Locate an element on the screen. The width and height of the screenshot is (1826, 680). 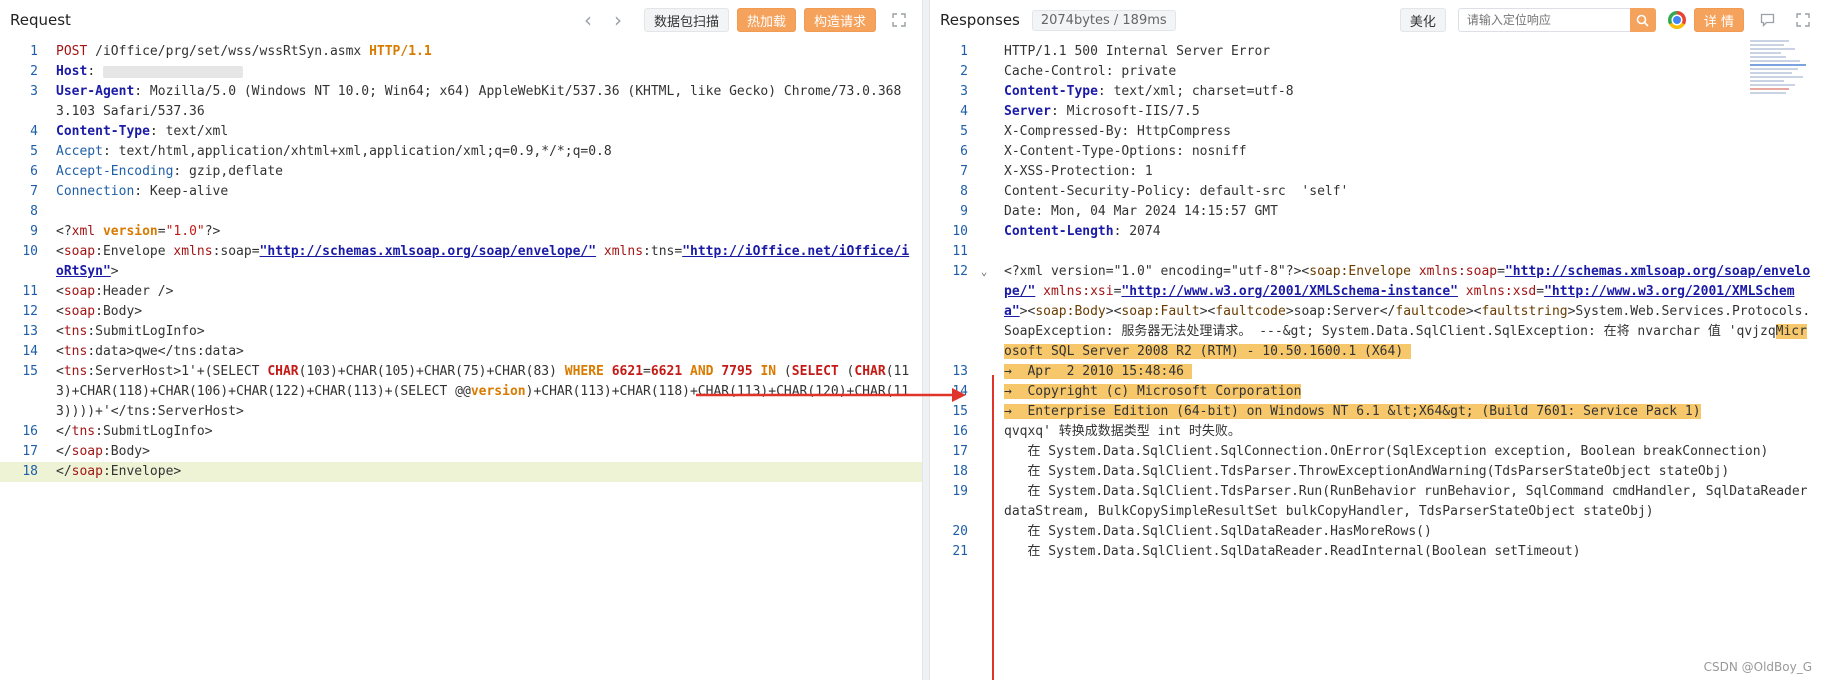
code-line: 13 → Apr 2 2010 15:48:46 is located at coordinates (1378, 372).